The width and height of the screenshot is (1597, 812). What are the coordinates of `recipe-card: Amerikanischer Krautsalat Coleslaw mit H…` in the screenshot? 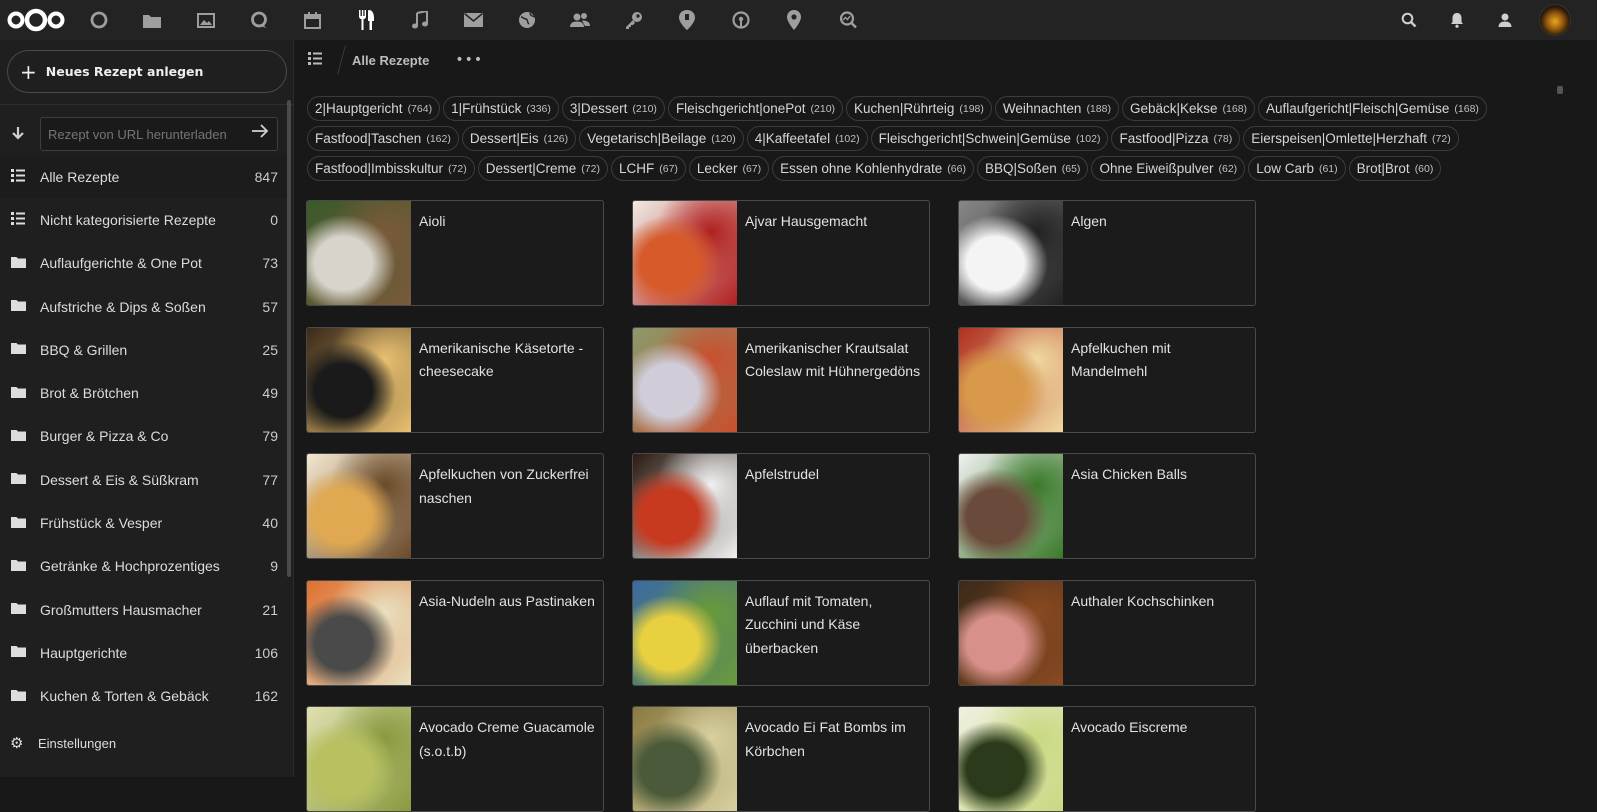 It's located at (781, 379).